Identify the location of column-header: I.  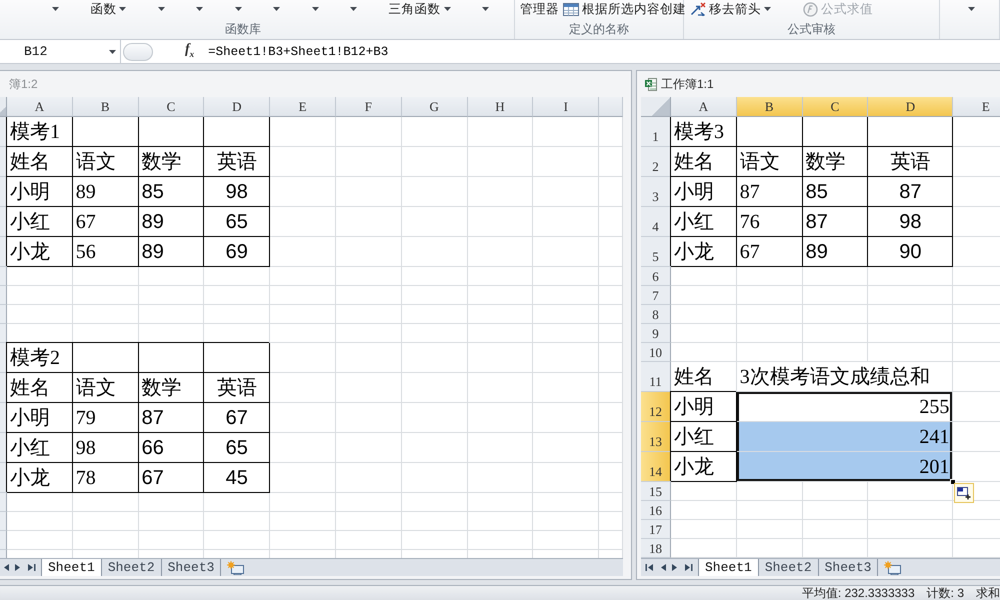
(566, 107).